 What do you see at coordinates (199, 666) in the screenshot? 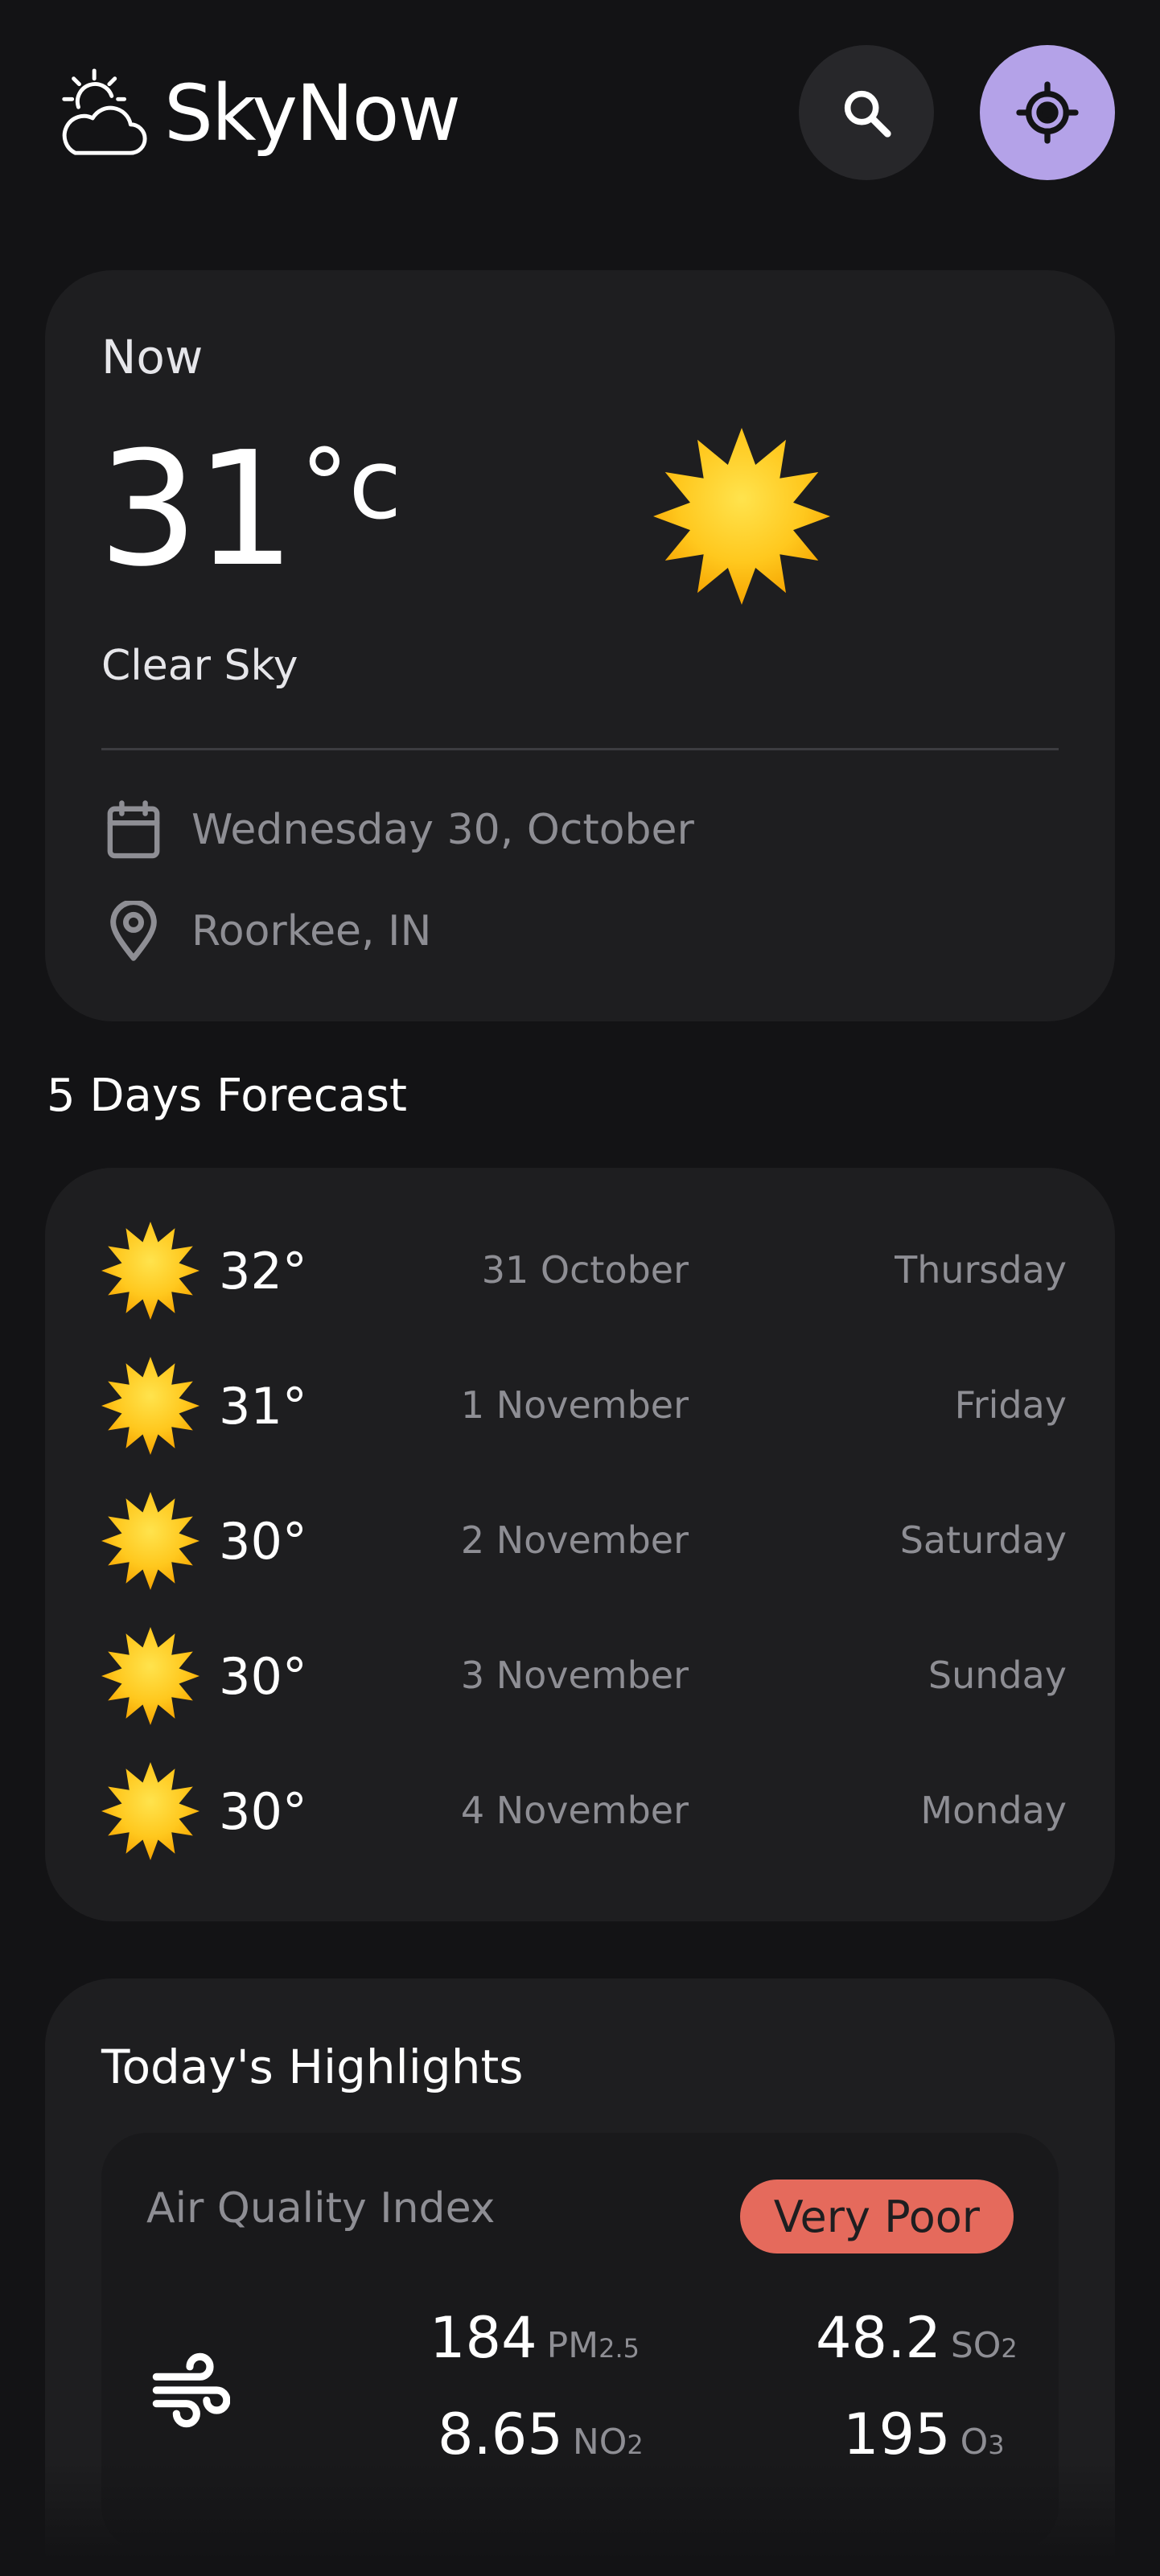
I see `weather-condition: Clear Sky` at bounding box center [199, 666].